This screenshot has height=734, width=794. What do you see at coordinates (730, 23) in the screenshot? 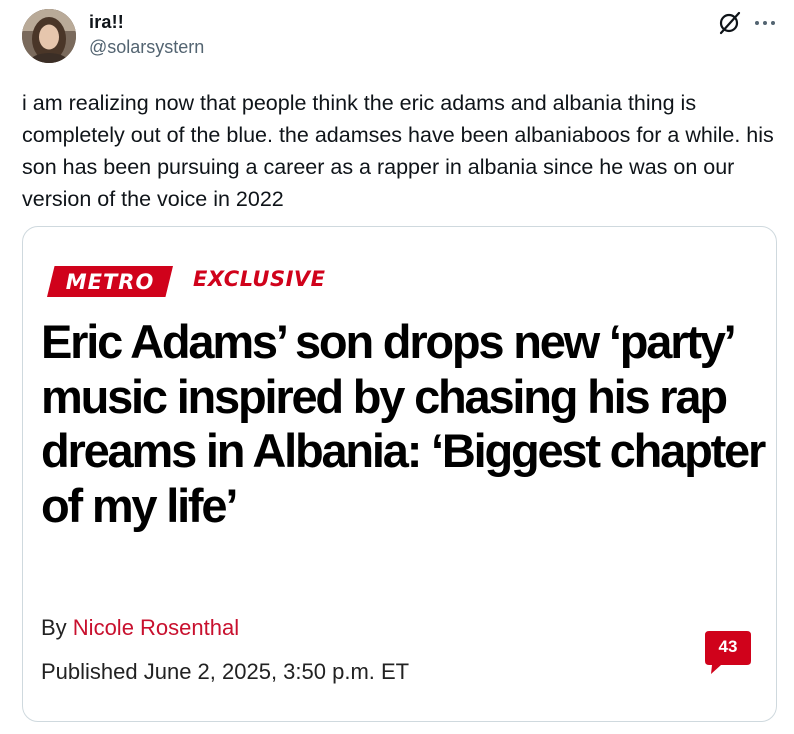
I see `grok-icon` at bounding box center [730, 23].